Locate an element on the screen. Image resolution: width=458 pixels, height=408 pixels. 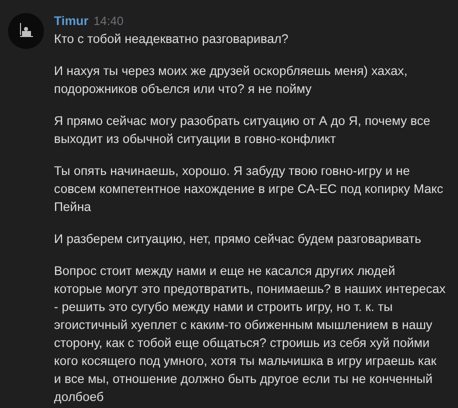
message-text: И нахуя ты через моих же друзей оскорбляешь меня) хахах, подорожников объелся или что? я не пойму is located at coordinates (231, 80).